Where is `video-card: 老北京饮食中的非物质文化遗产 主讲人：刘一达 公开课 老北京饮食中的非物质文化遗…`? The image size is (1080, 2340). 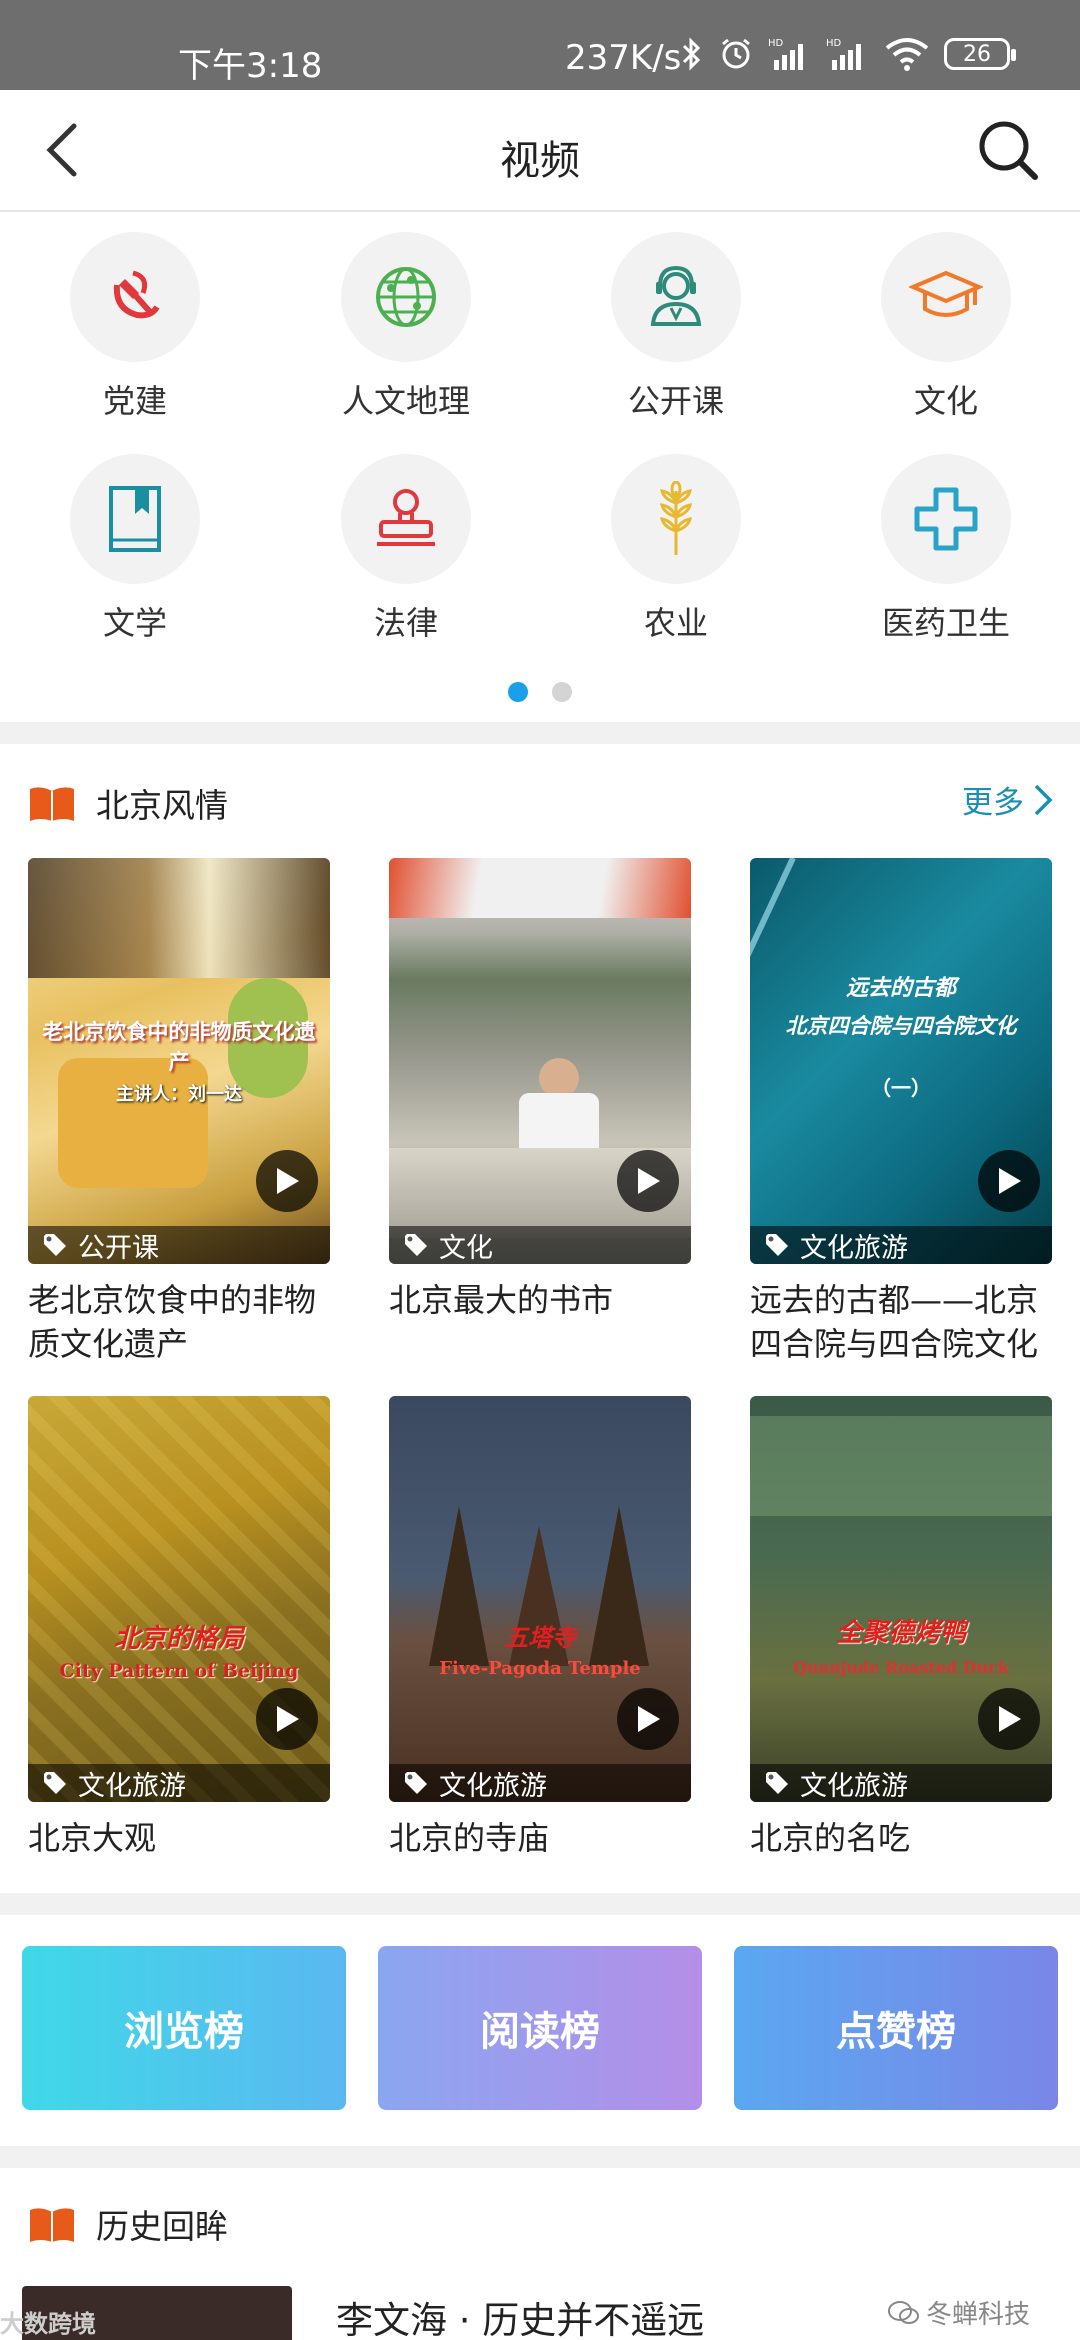 video-card: 老北京饮食中的非物质文化遗产 主讲人：刘一达 公开课 老北京饮食中的非物质文化遗… is located at coordinates (179, 1112).